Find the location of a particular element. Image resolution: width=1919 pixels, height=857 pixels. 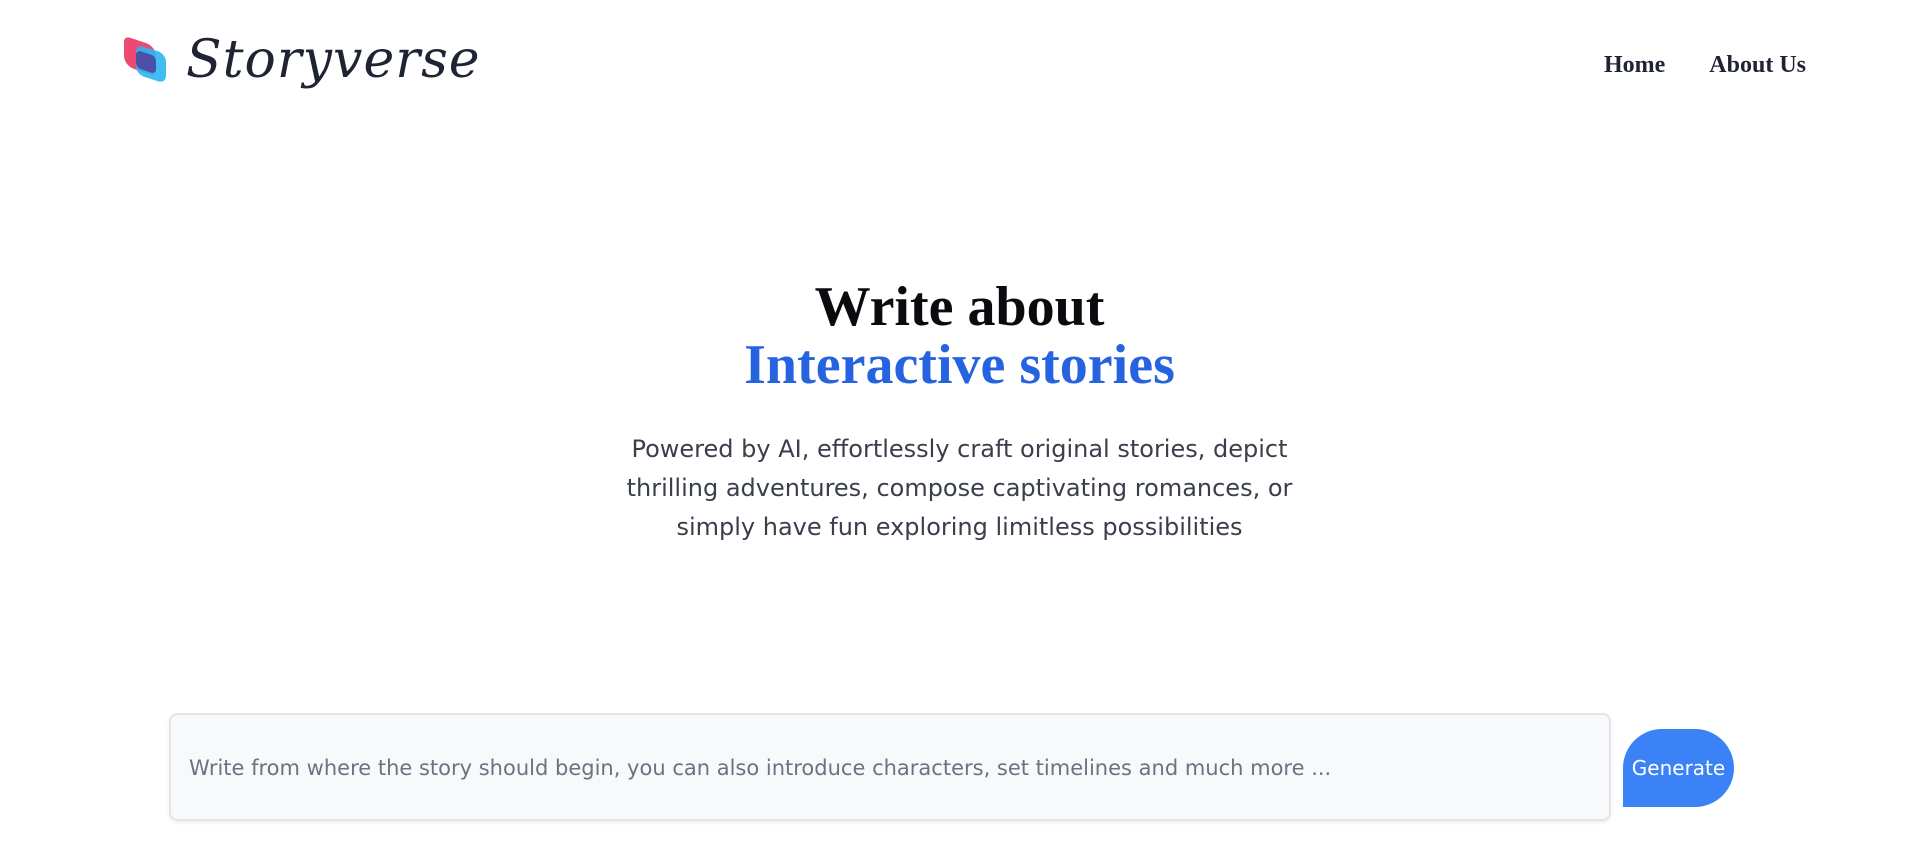

generate-button: Generate is located at coordinates (1678, 768).